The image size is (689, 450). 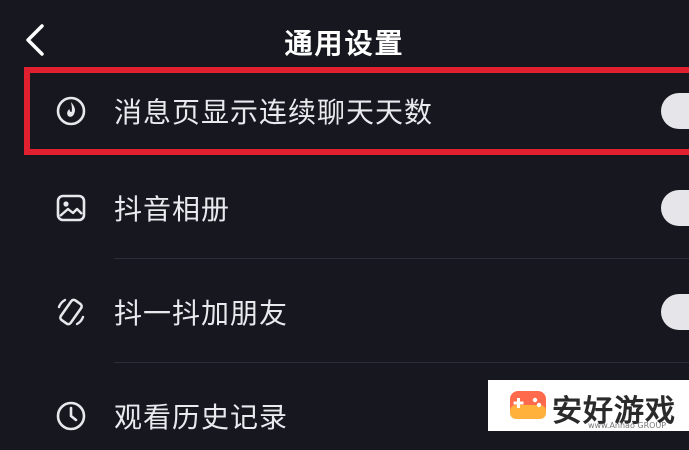 I want to click on shake-icon, so click(x=71, y=312).